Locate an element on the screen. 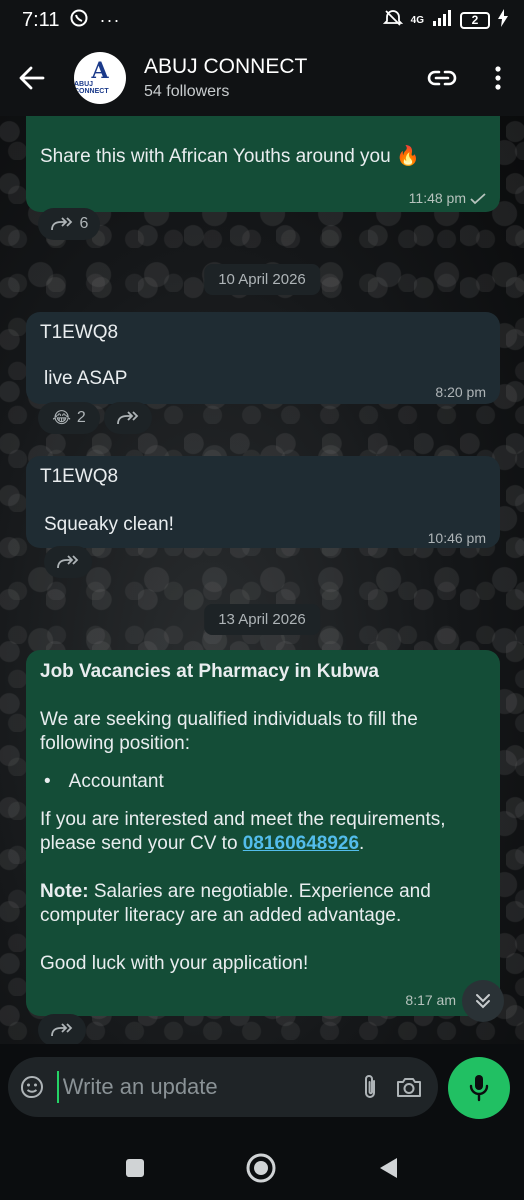 This screenshot has width=524, height=1200. message-meta: 8:20 pm is located at coordinates (460, 392).